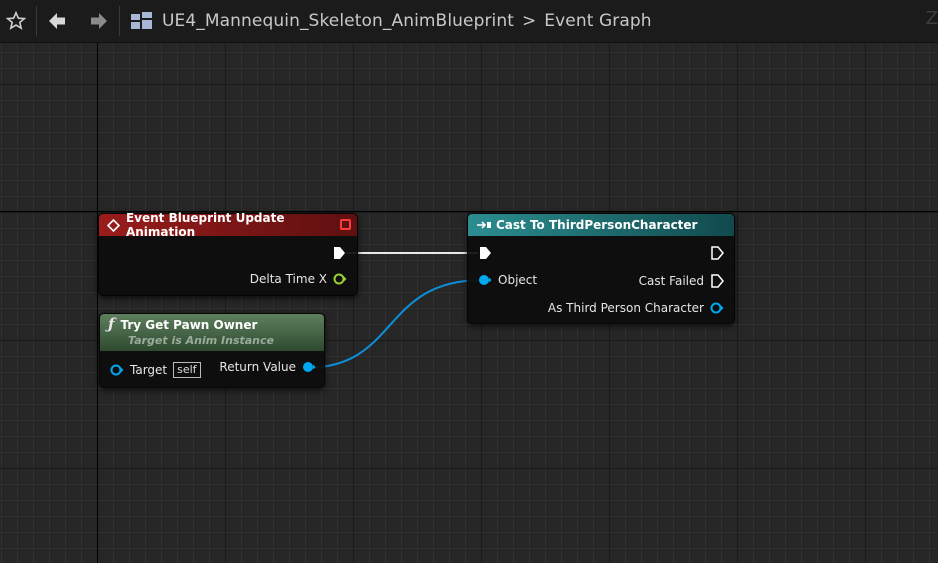 The height and width of the screenshot is (563, 938). I want to click on pin-label: Return Value, so click(257, 367).